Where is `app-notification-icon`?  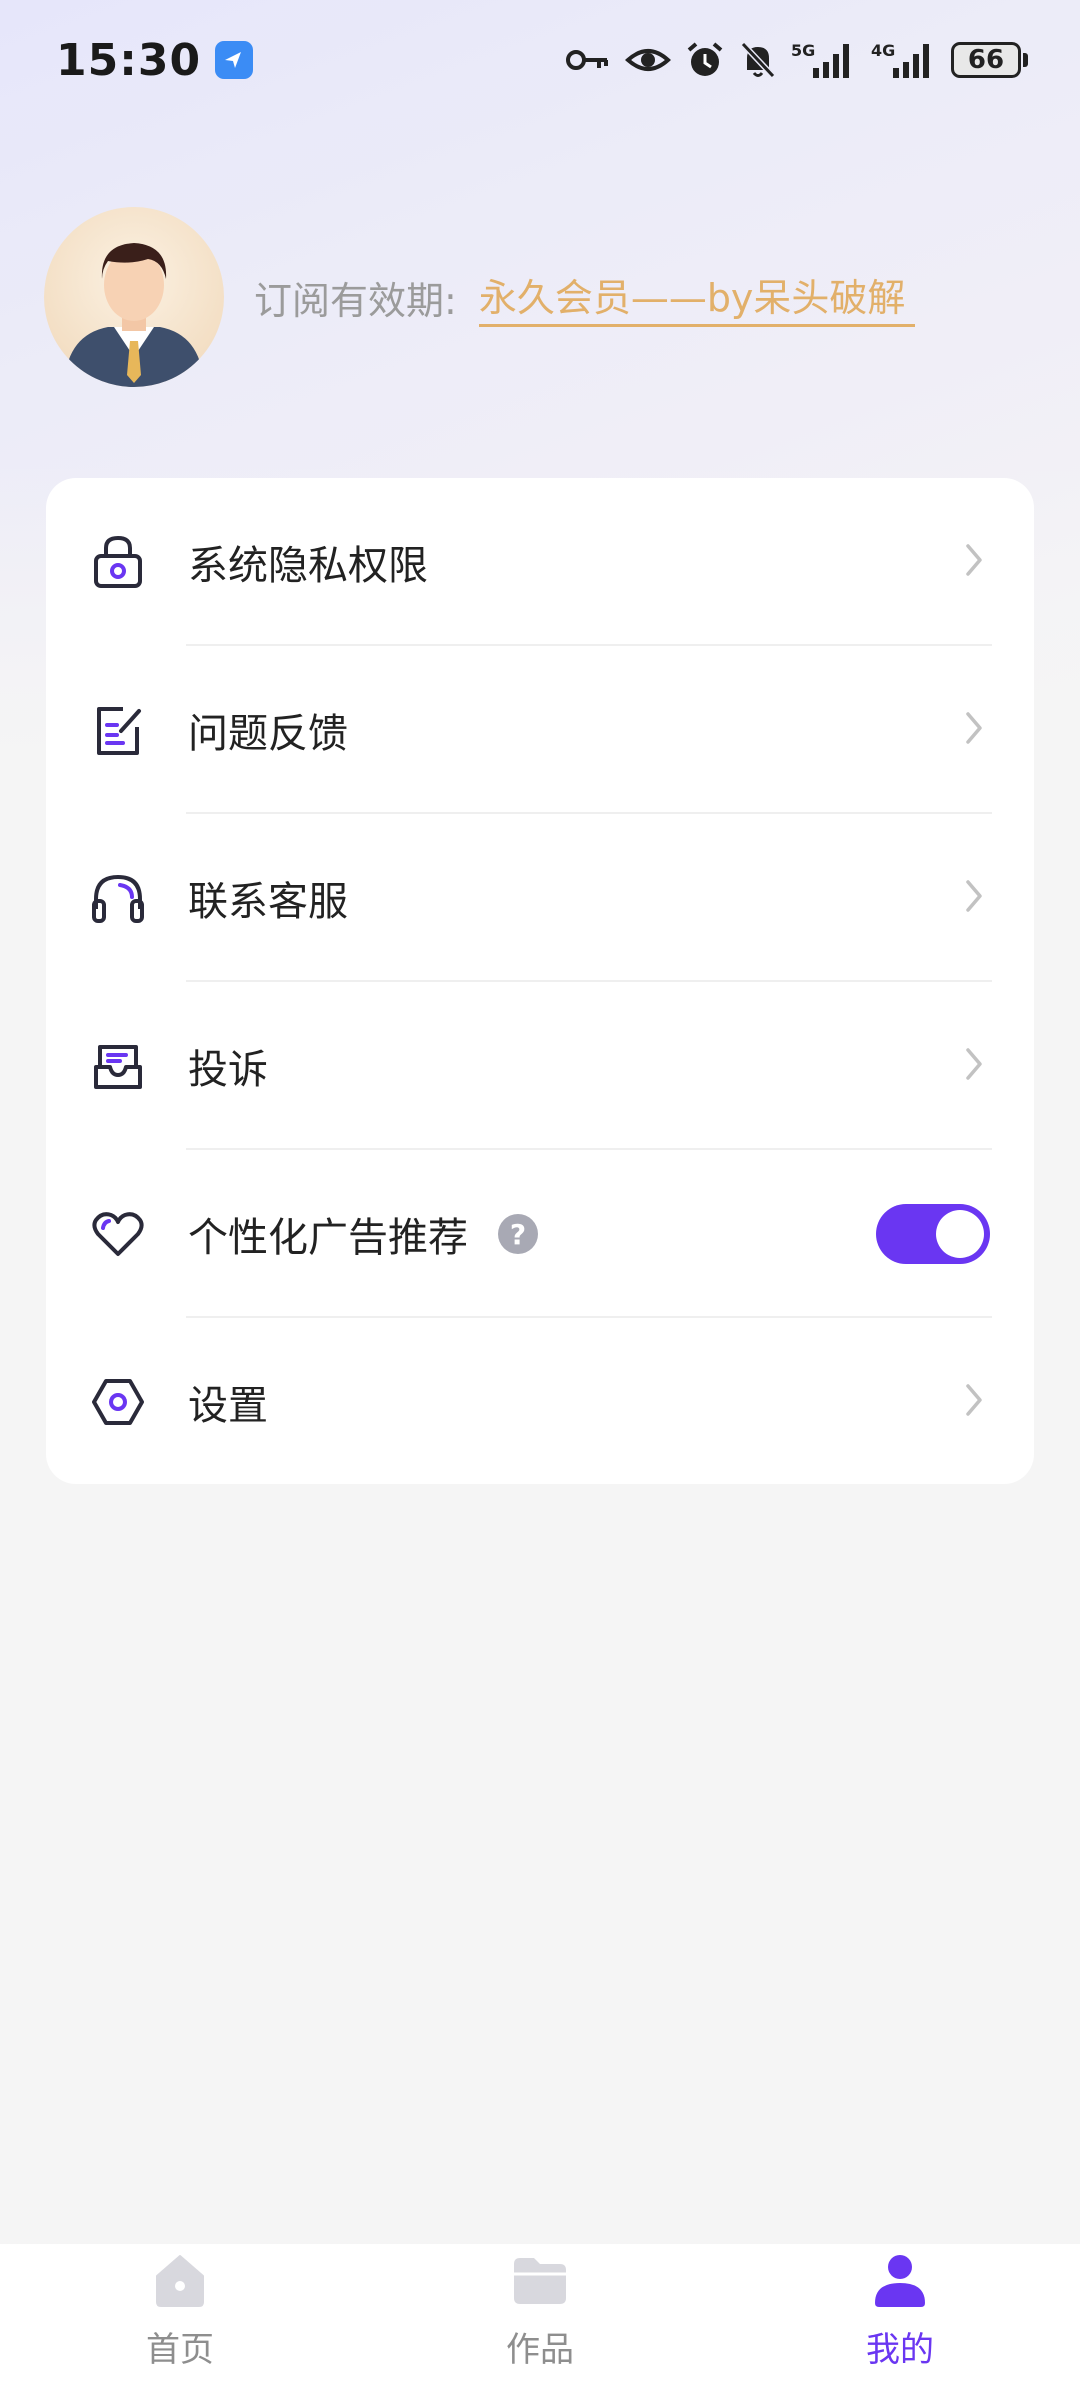
app-notification-icon is located at coordinates (234, 60).